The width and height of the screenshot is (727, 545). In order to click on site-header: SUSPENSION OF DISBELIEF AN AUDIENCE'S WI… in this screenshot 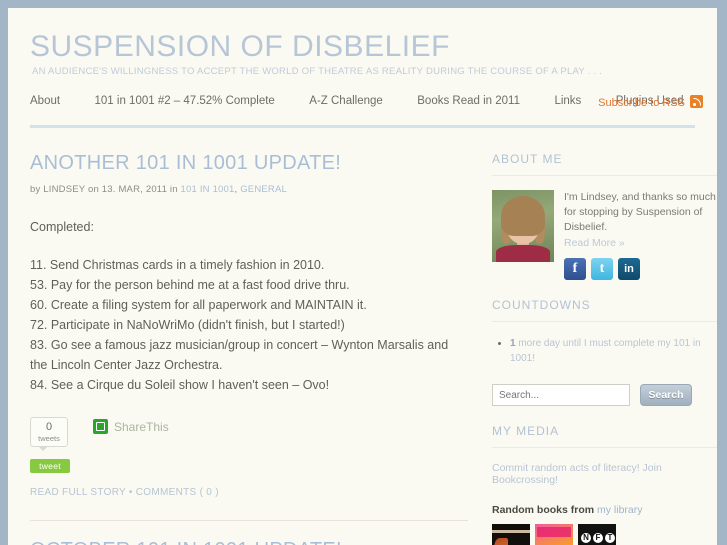, I will do `click(362, 42)`.